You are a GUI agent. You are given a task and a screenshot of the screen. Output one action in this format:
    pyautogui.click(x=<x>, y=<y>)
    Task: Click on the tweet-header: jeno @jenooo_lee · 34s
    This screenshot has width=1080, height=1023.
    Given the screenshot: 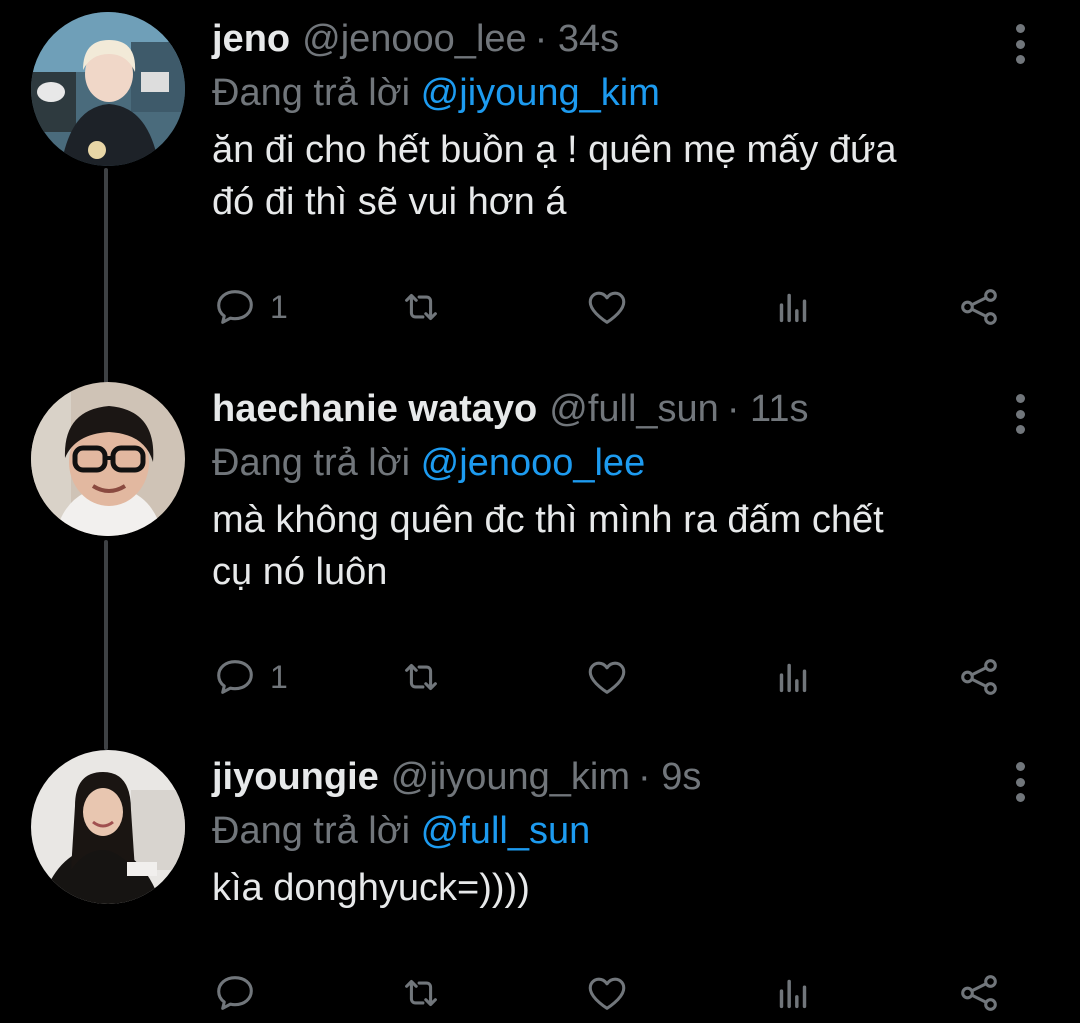 What is the action you would take?
    pyautogui.click(x=626, y=39)
    